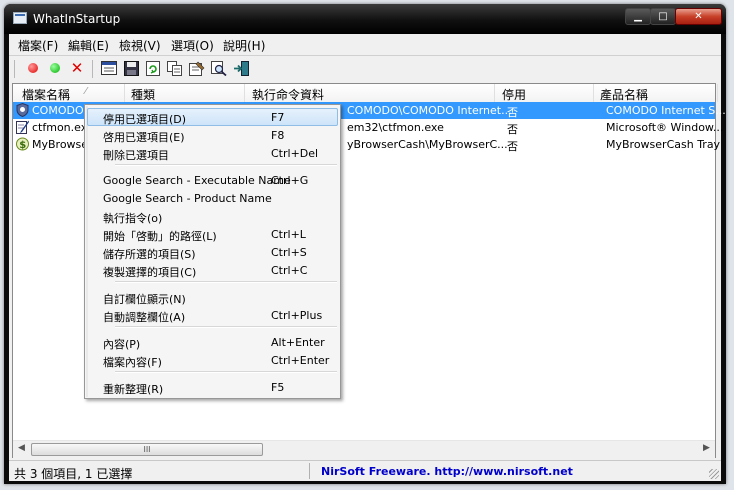 The height and width of the screenshot is (490, 734). I want to click on exit-button, so click(241, 68).